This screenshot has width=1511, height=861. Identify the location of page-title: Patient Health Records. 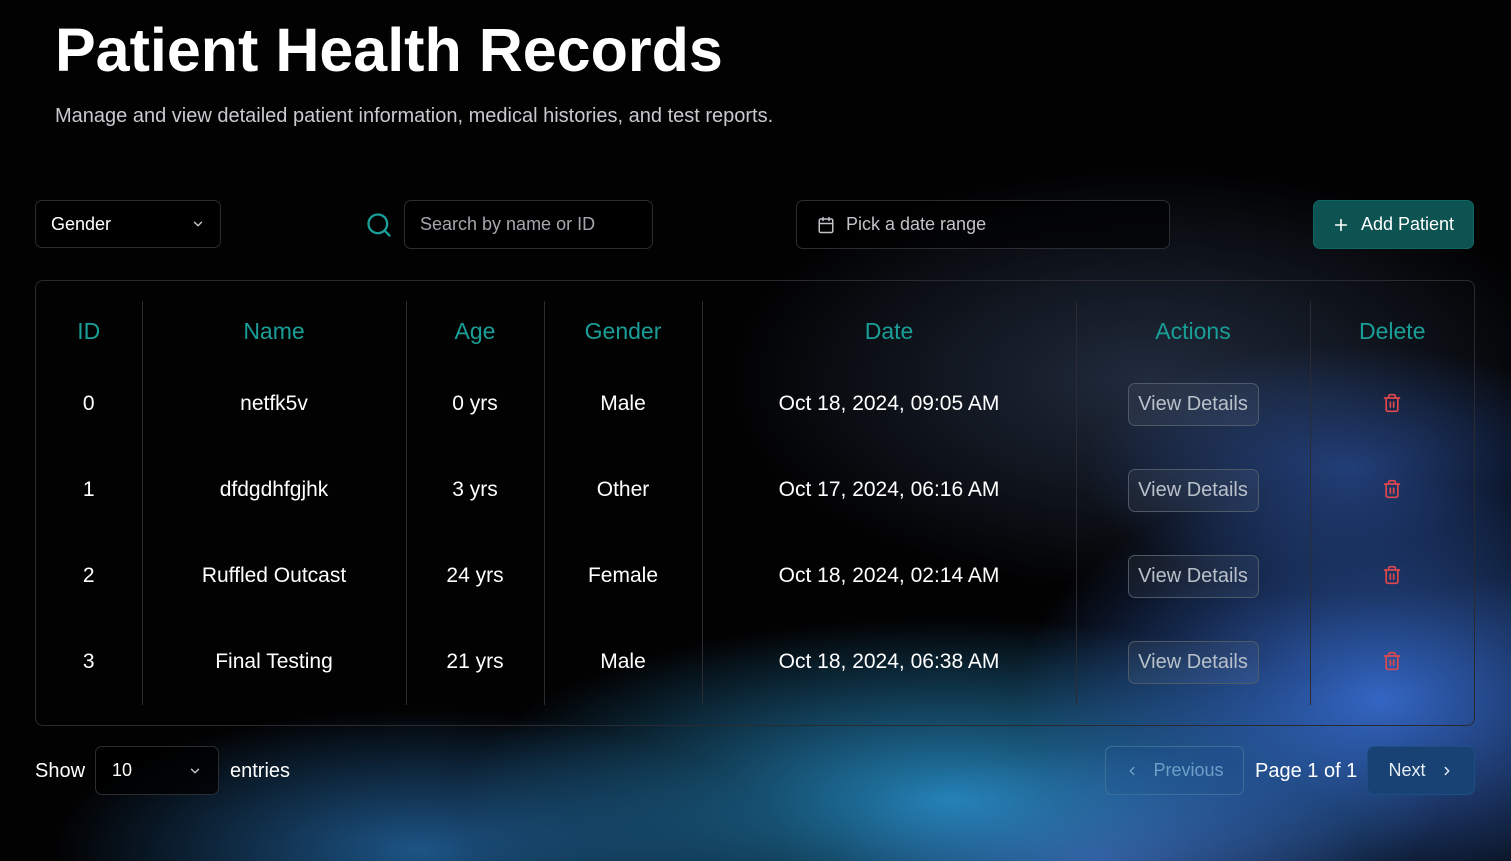
(389, 50).